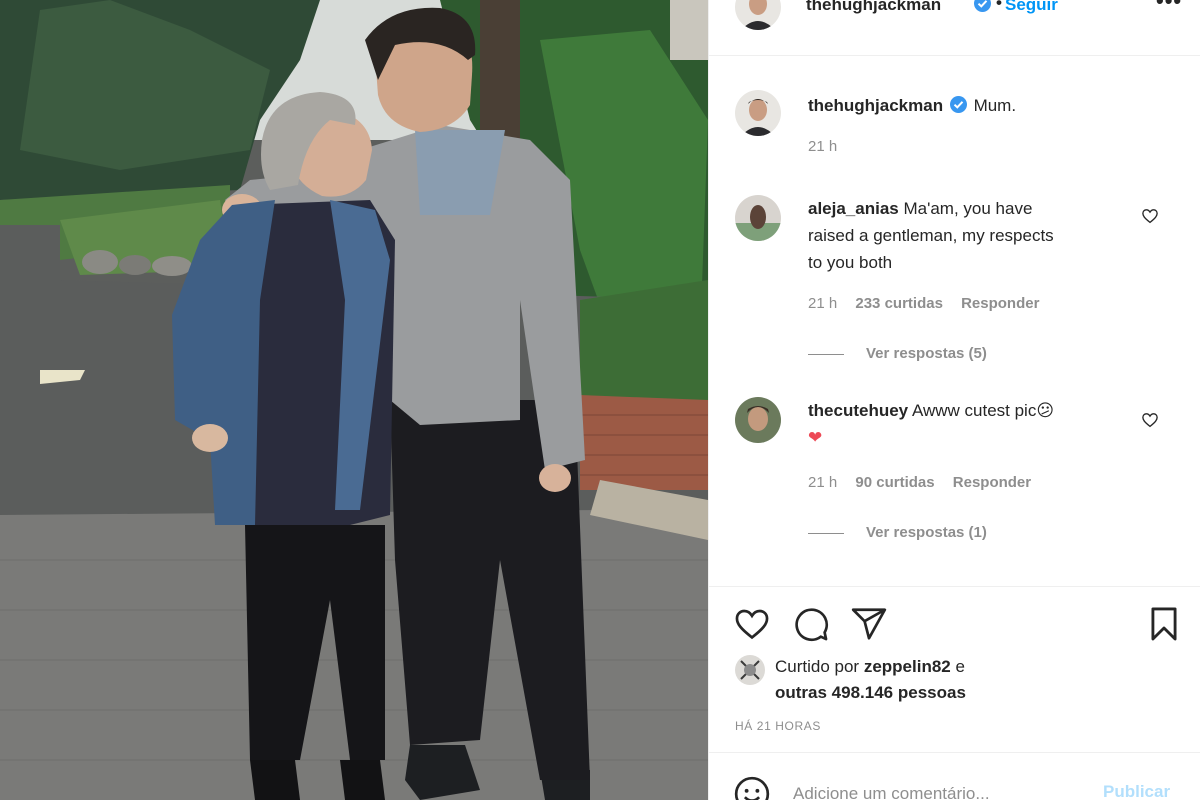 The height and width of the screenshot is (800, 1200). I want to click on more-options-icon: •••, so click(1169, 7).